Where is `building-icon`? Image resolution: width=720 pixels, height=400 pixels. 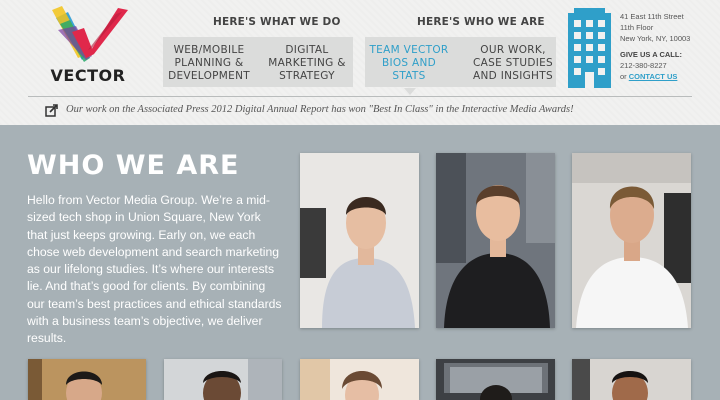 building-icon is located at coordinates (589, 48).